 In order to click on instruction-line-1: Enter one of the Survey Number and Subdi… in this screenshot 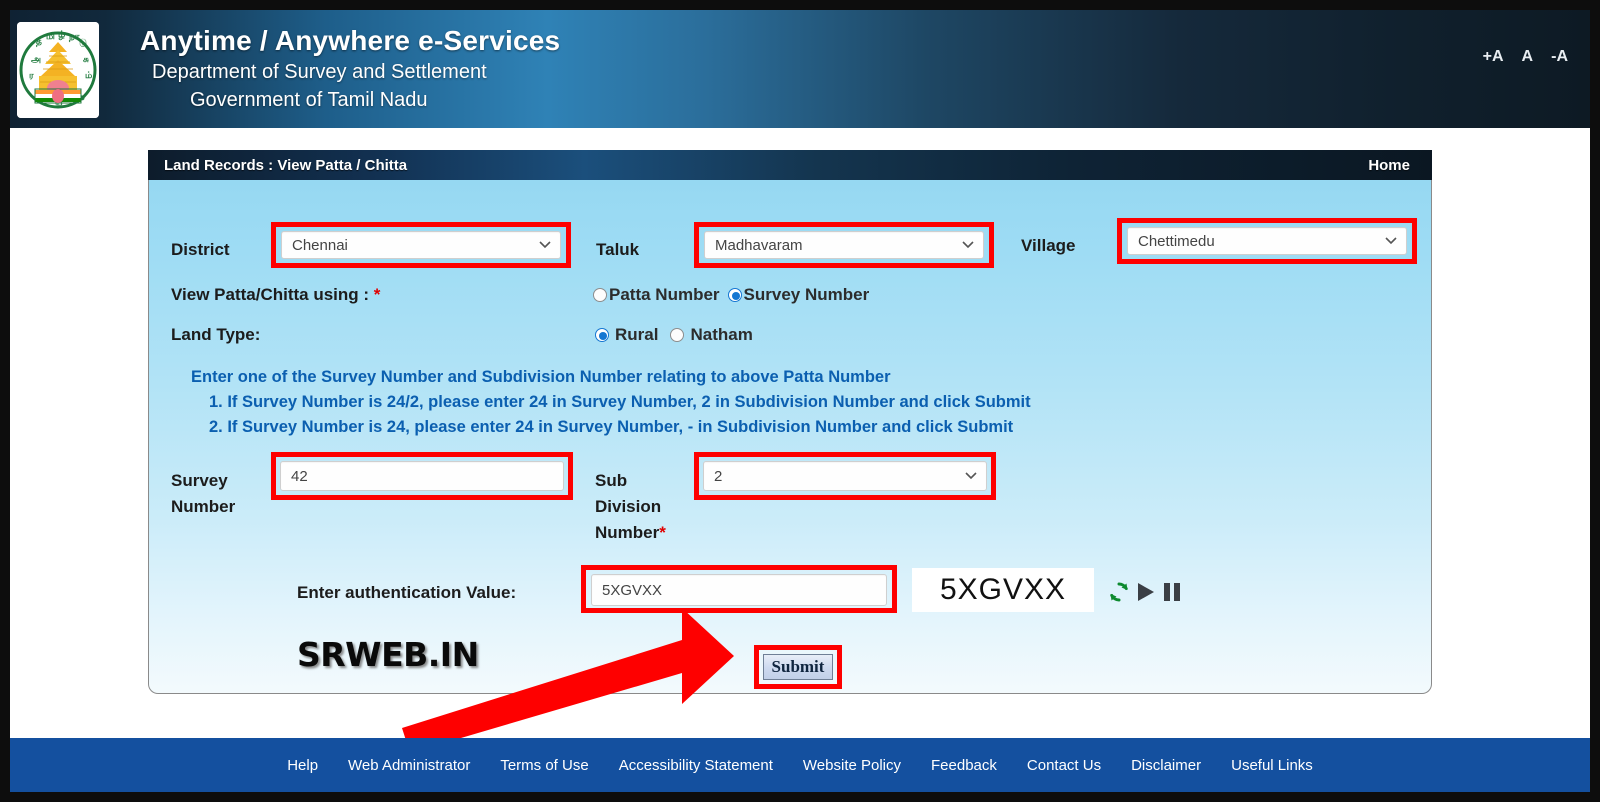, I will do `click(541, 377)`.